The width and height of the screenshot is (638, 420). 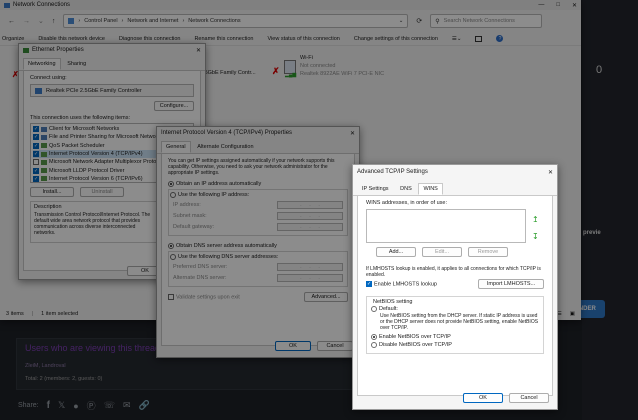 What do you see at coordinates (455, 337) in the screenshot?
I see `radio-netbios-enable: Enable NetBIOS over TCP/IP` at bounding box center [455, 337].